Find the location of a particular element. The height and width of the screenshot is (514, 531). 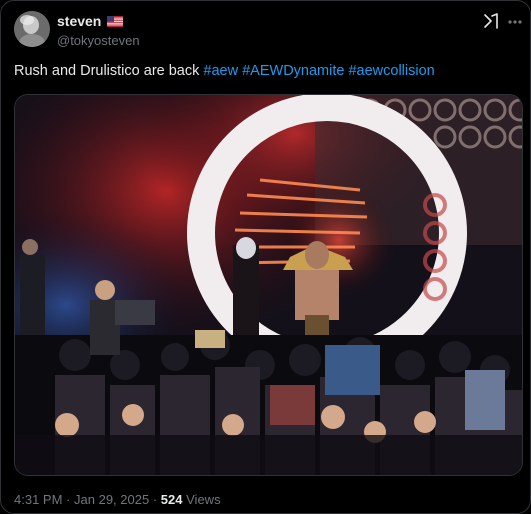

more-icon is located at coordinates (515, 22).